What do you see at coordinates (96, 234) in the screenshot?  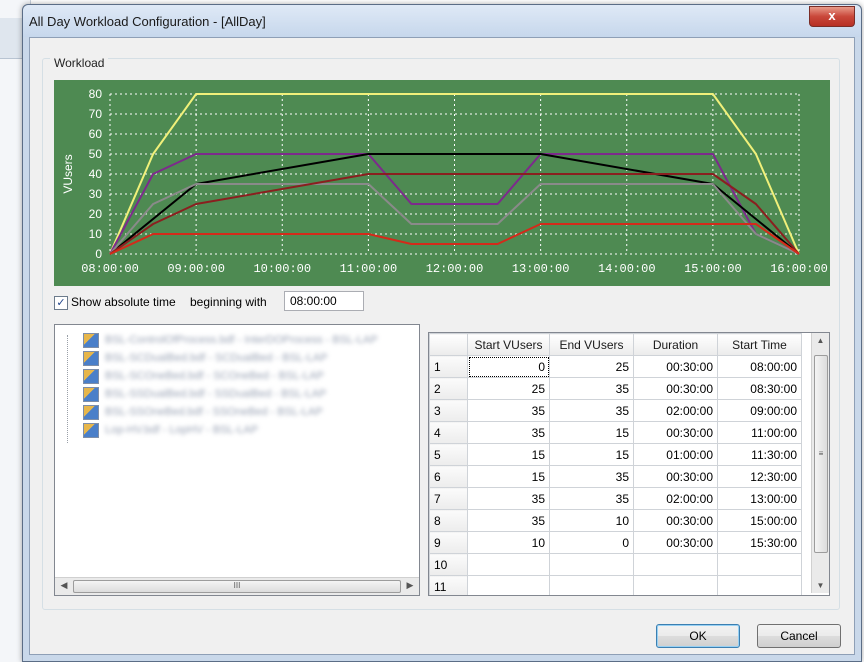 I see `y-tick-label: 10` at bounding box center [96, 234].